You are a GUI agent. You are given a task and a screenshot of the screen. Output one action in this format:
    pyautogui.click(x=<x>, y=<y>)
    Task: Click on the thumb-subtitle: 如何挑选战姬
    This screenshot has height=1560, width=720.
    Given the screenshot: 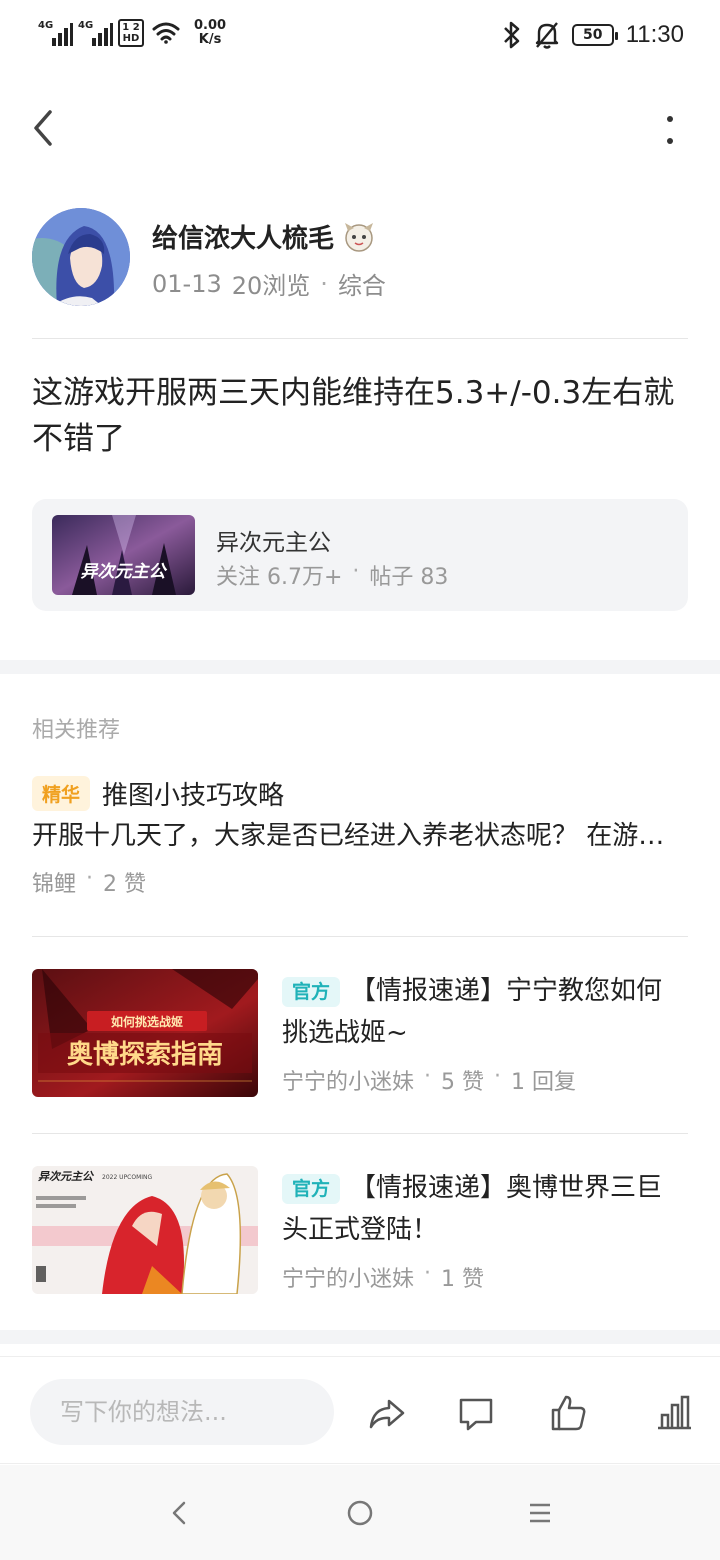 What is the action you would take?
    pyautogui.click(x=147, y=1021)
    